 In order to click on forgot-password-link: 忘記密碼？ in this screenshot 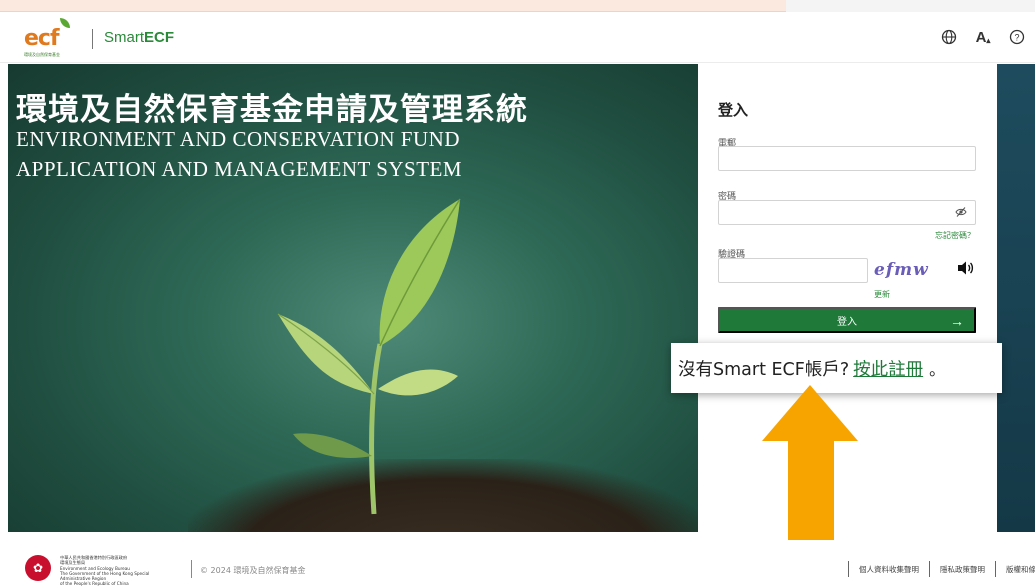, I will do `click(955, 235)`.